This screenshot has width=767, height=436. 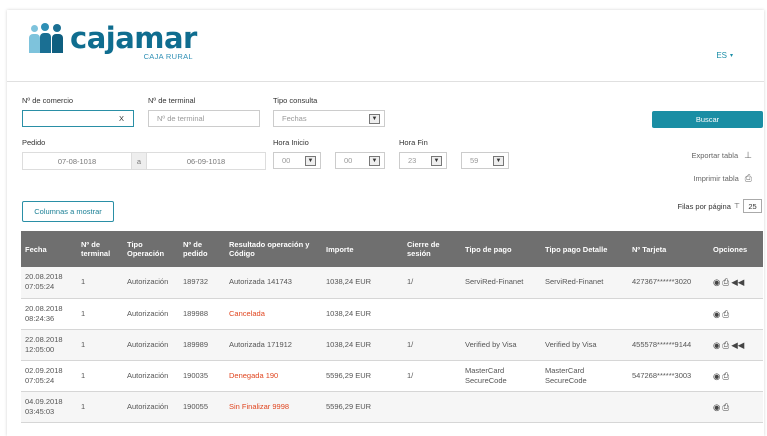 What do you see at coordinates (668, 376) in the screenshot?
I see `cell-tarjeta: 547268******3003` at bounding box center [668, 376].